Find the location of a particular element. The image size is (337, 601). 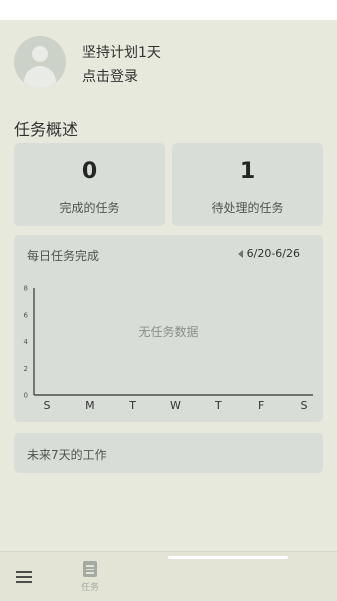

home-indicator is located at coordinates (228, 557).